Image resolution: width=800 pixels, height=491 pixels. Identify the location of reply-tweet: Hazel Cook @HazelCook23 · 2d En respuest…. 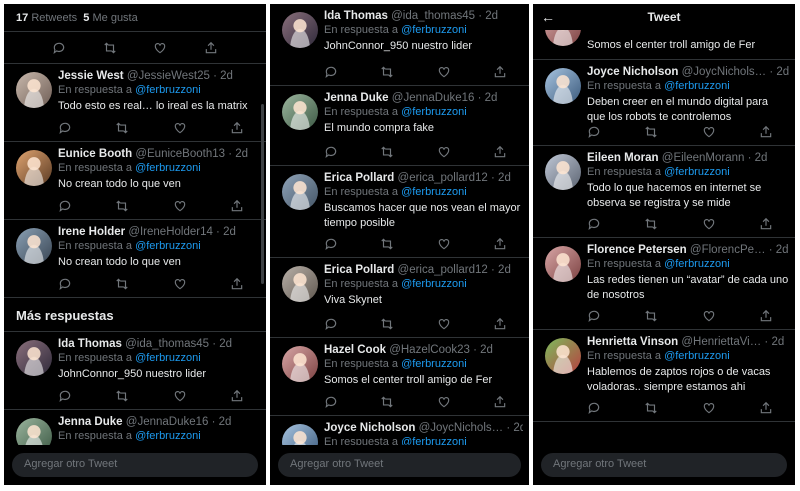
(399, 377).